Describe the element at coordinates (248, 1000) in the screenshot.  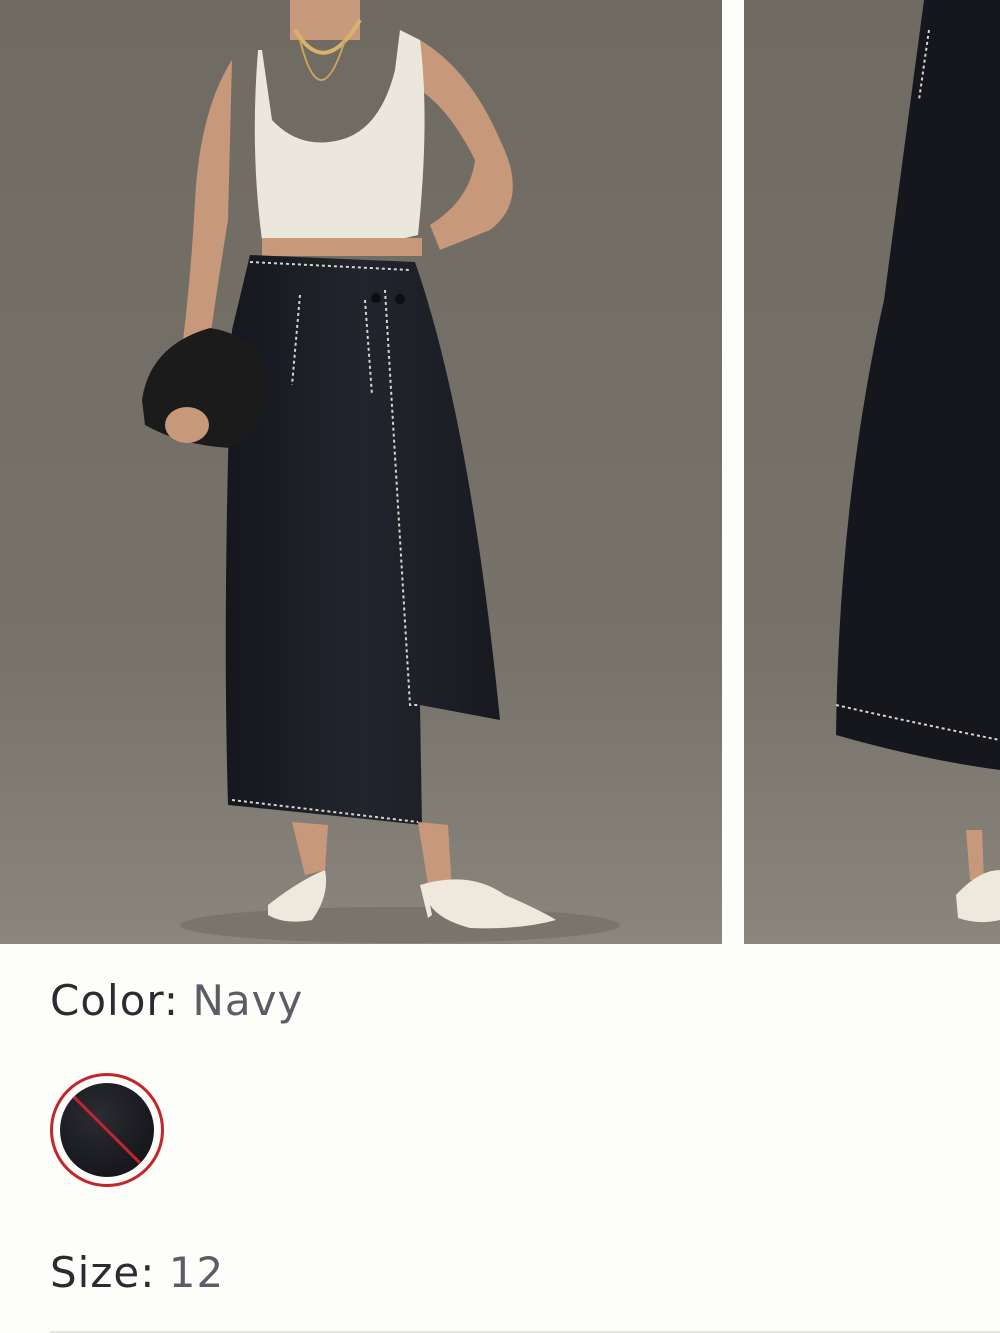
I see `selected-color-value: Navy` at that location.